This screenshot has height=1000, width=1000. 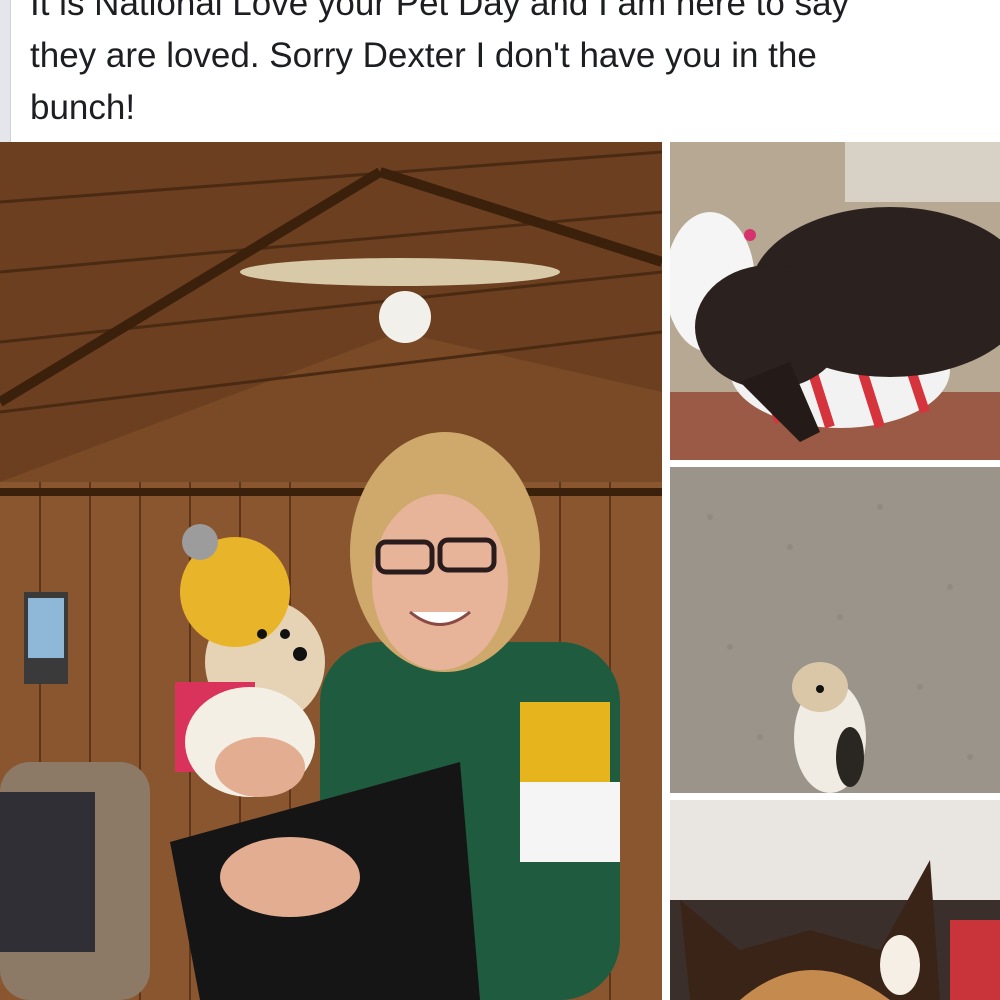 I want to click on photo-small-dog-on-carpet, so click(x=835, y=630).